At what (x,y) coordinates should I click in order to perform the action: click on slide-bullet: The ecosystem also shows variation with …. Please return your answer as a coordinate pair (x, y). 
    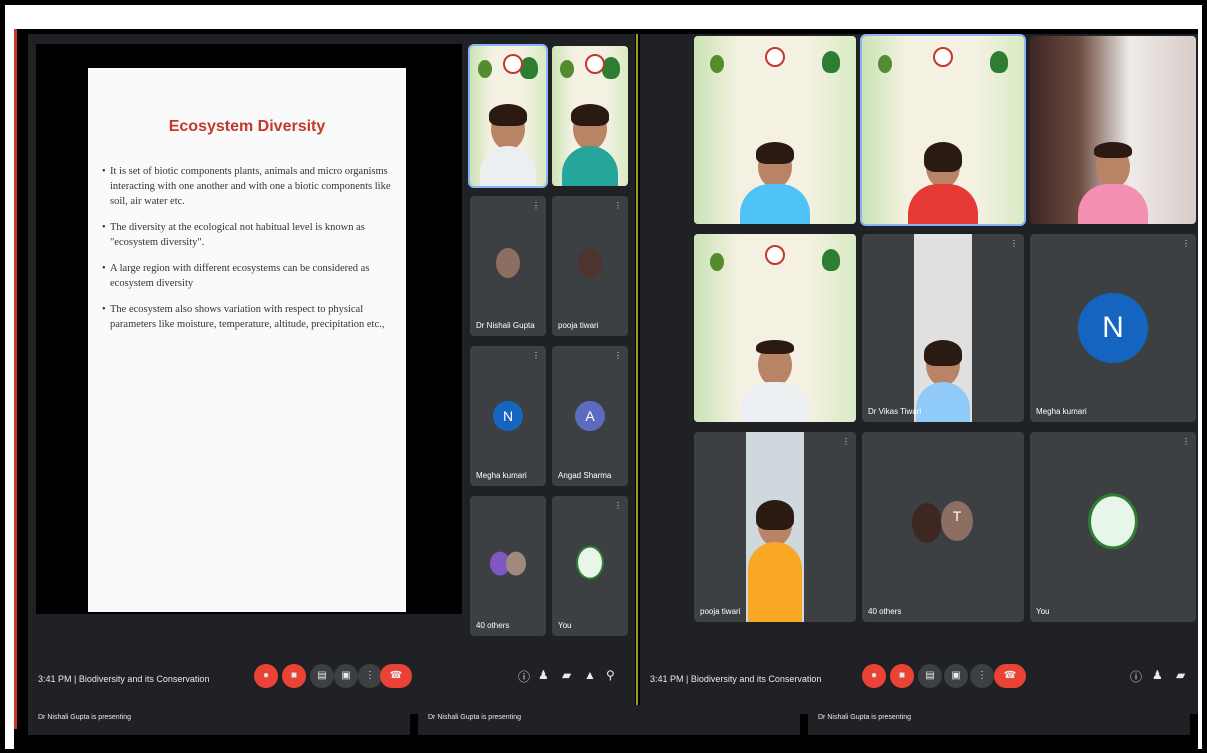
    Looking at the image, I should click on (247, 317).